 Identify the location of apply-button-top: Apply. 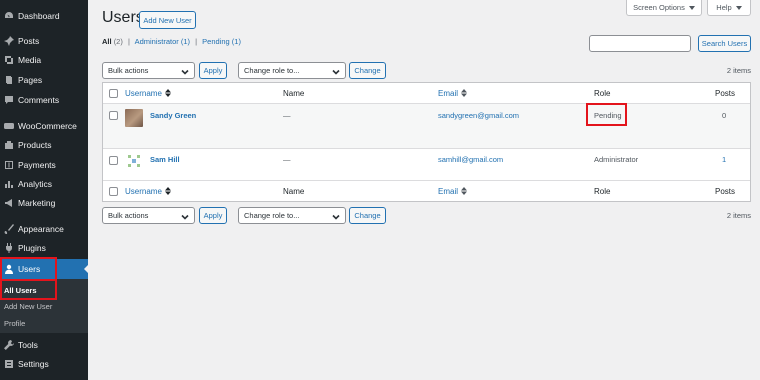
(213, 70).